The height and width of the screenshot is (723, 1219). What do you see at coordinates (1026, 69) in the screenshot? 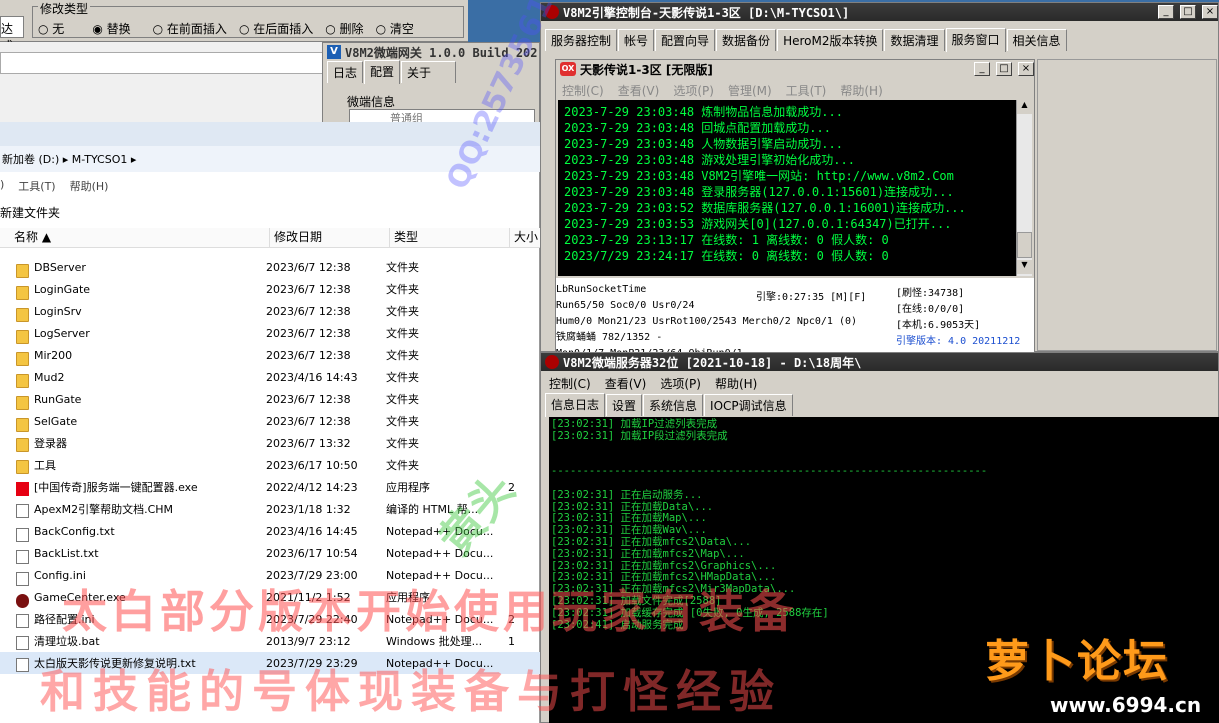
I see `zone-close-button: ×` at bounding box center [1026, 69].